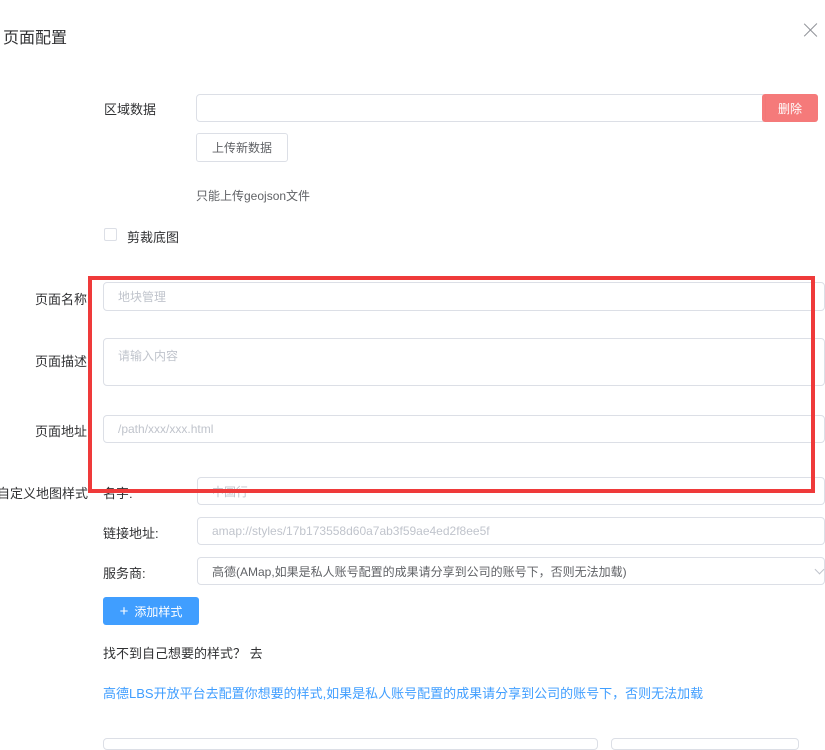 The height and width of the screenshot is (750, 825). What do you see at coordinates (61, 361) in the screenshot?
I see `page-desc-label: 页面描述` at bounding box center [61, 361].